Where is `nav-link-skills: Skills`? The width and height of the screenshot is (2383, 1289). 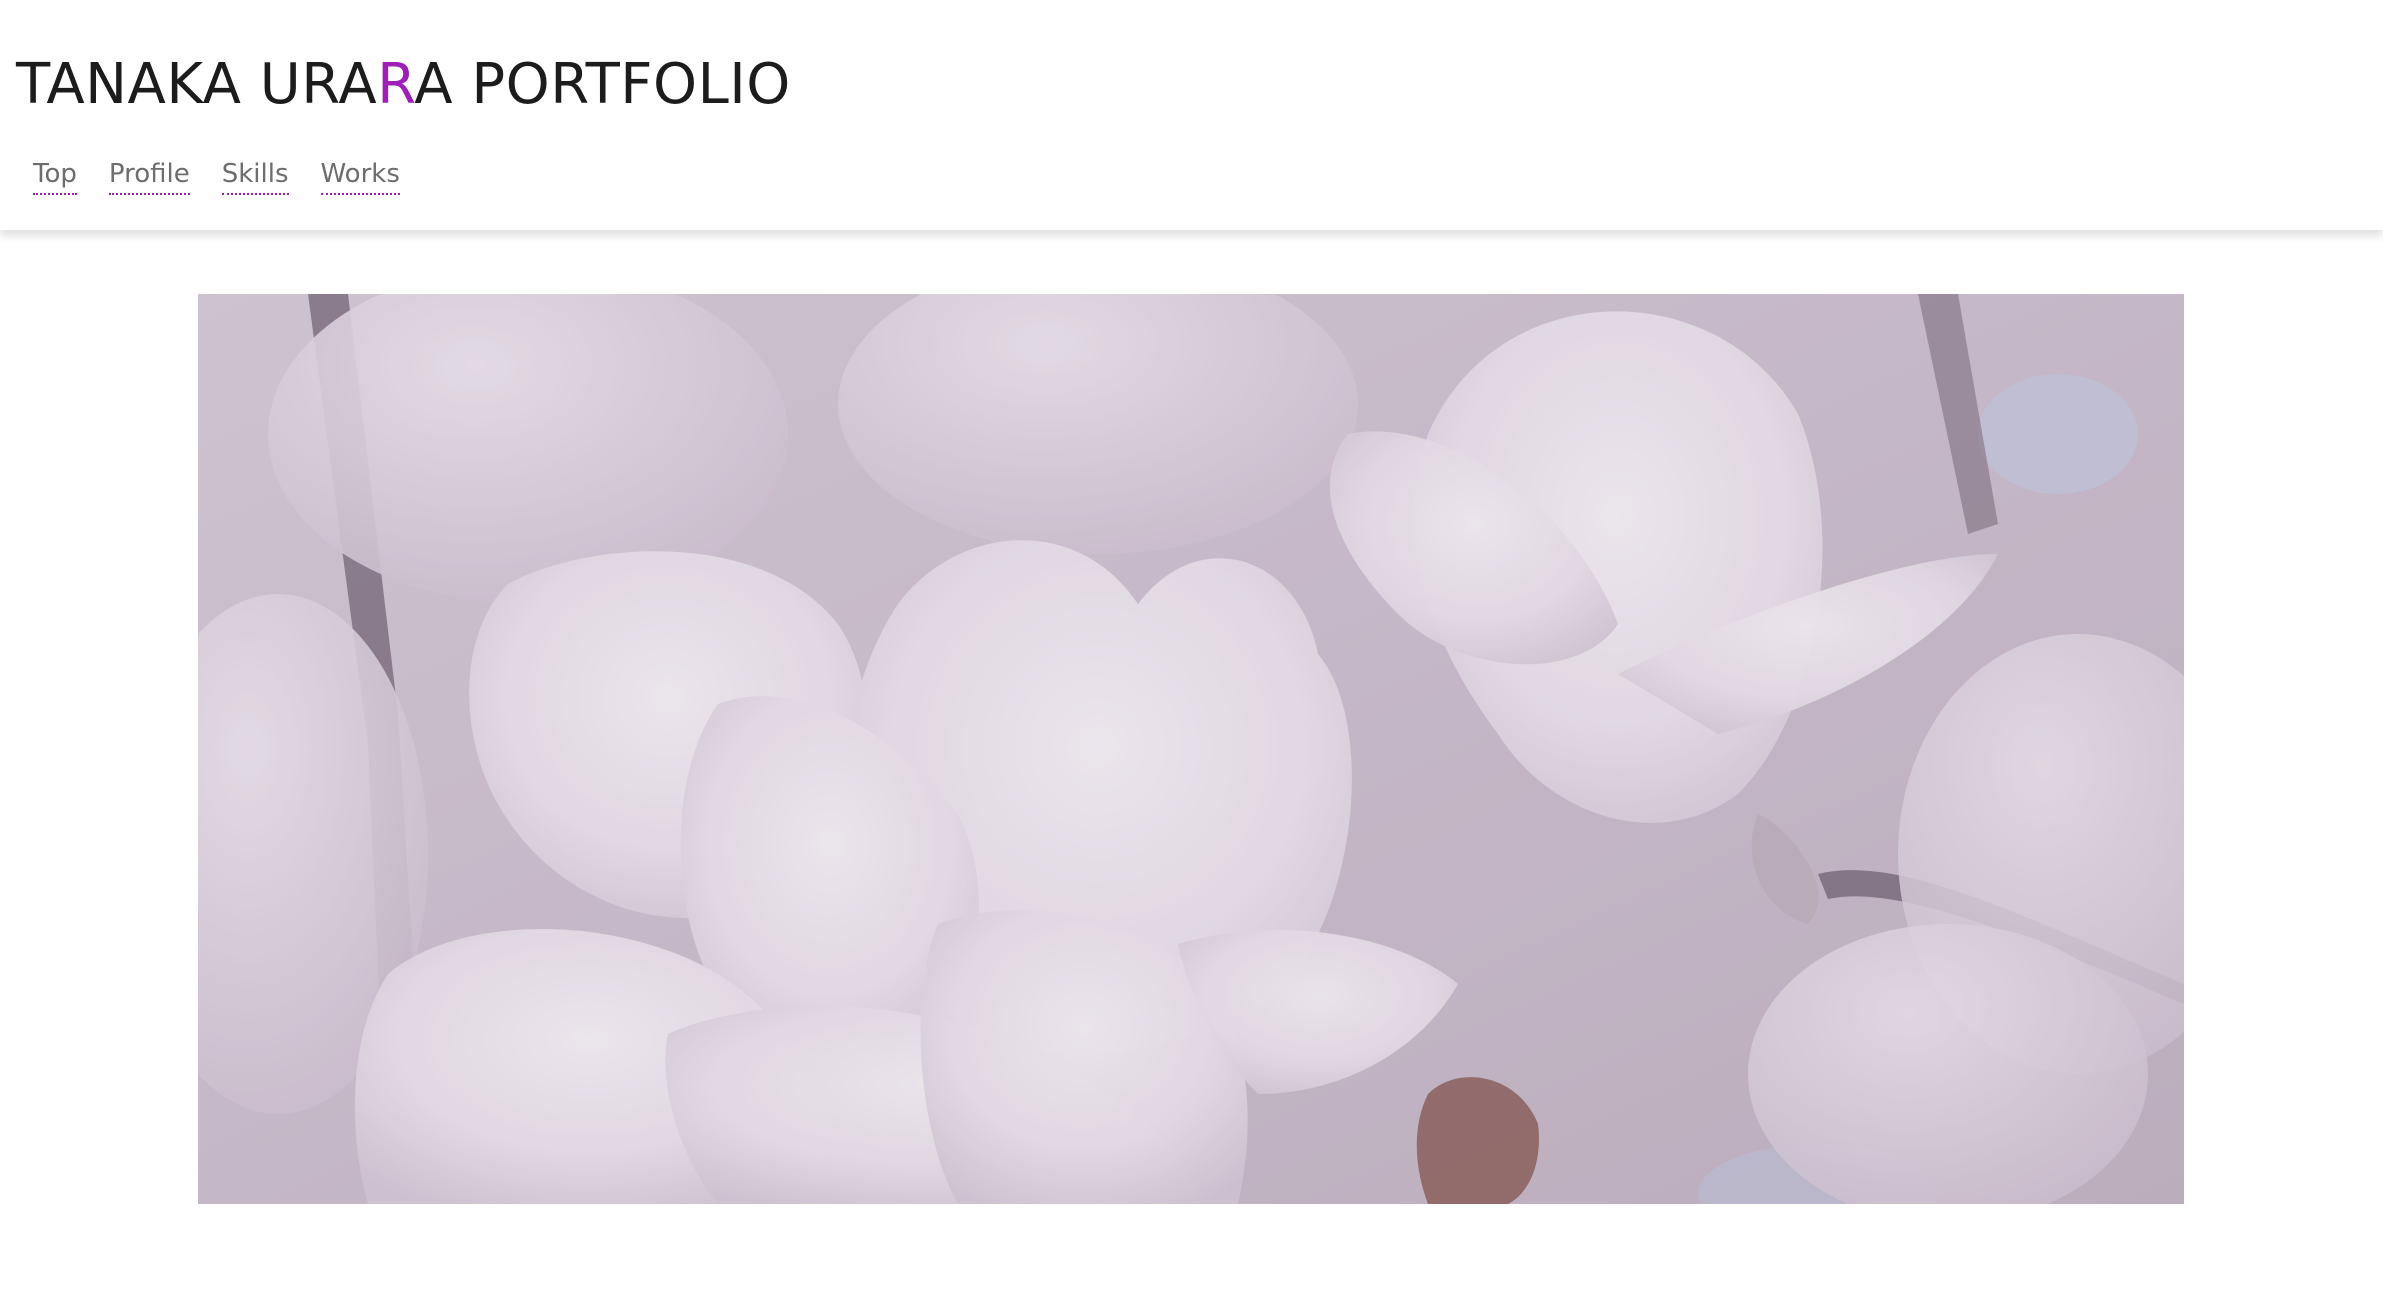 nav-link-skills: Skills is located at coordinates (255, 176).